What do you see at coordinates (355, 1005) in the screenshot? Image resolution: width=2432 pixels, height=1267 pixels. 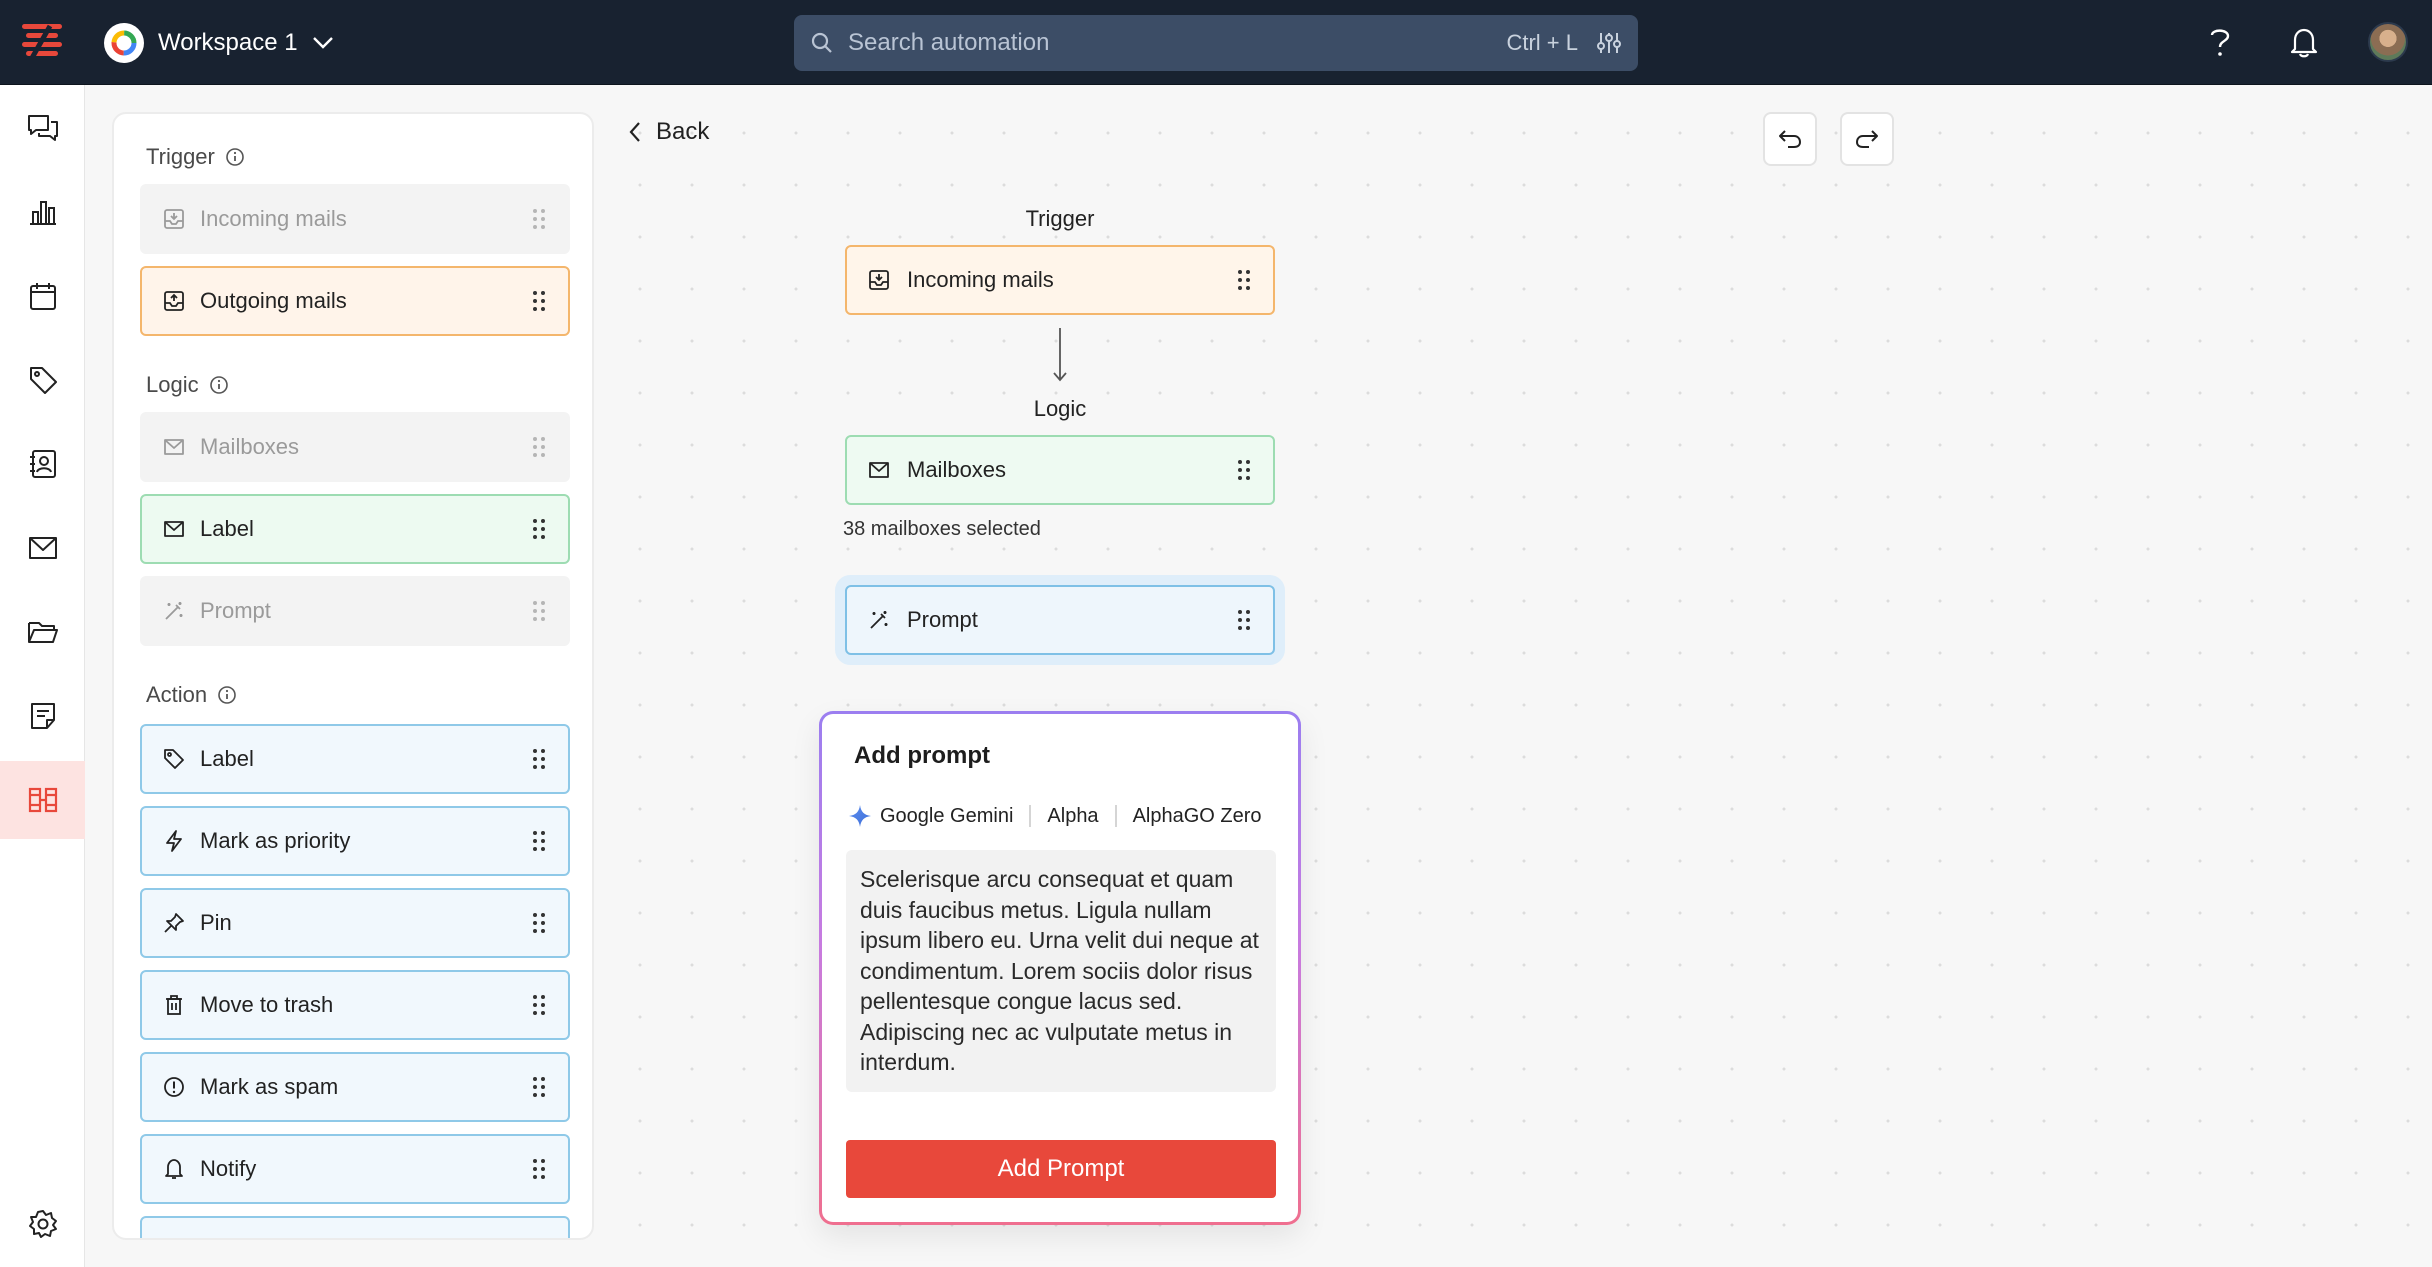 I see `palette-item-move-to-trash: Move to trash` at bounding box center [355, 1005].